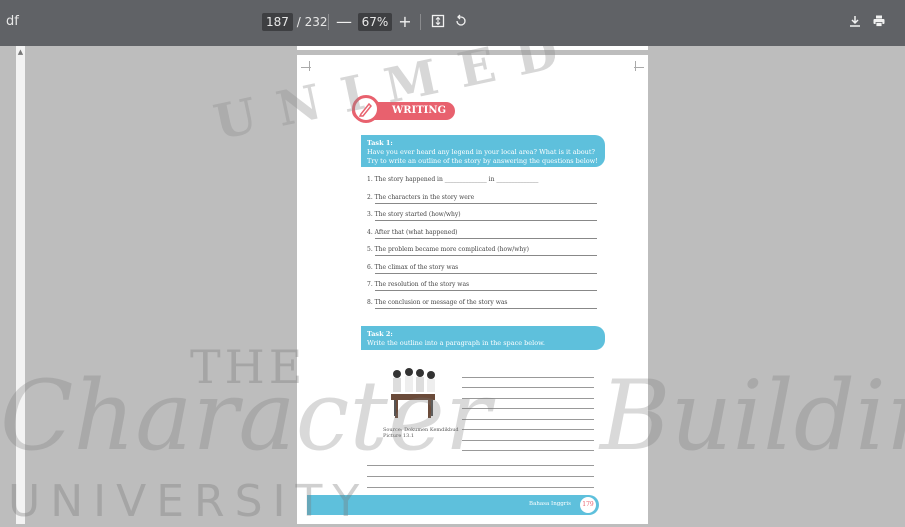 The image size is (905, 527). What do you see at coordinates (20, 285) in the screenshot?
I see `scrollbar: ▲` at bounding box center [20, 285].